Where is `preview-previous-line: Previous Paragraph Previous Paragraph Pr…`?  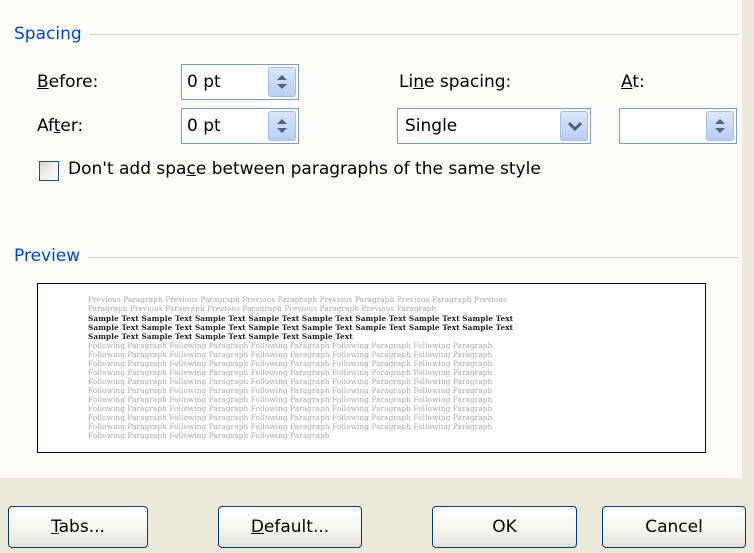 preview-previous-line: Previous Paragraph Previous Paragraph Pr… is located at coordinates (297, 299).